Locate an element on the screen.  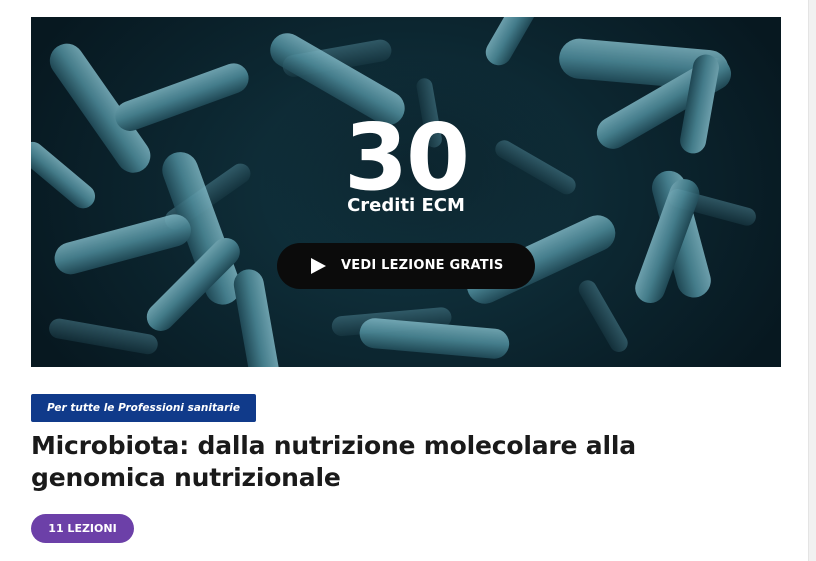
ecm-credits-label: Crediti ECM is located at coordinates (406, 205).